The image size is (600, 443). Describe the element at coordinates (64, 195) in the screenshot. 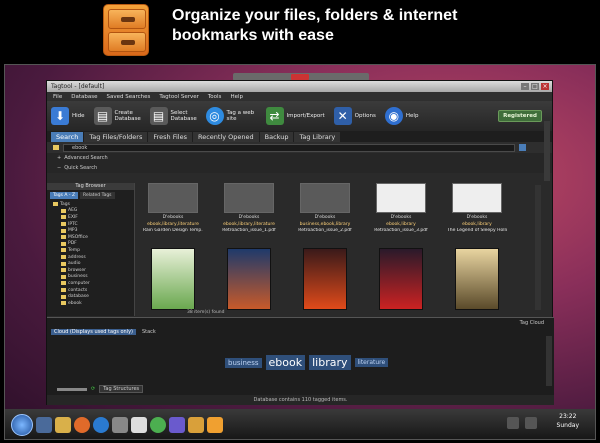

I see `tab-tags-a-z: Tags A - Z` at that location.